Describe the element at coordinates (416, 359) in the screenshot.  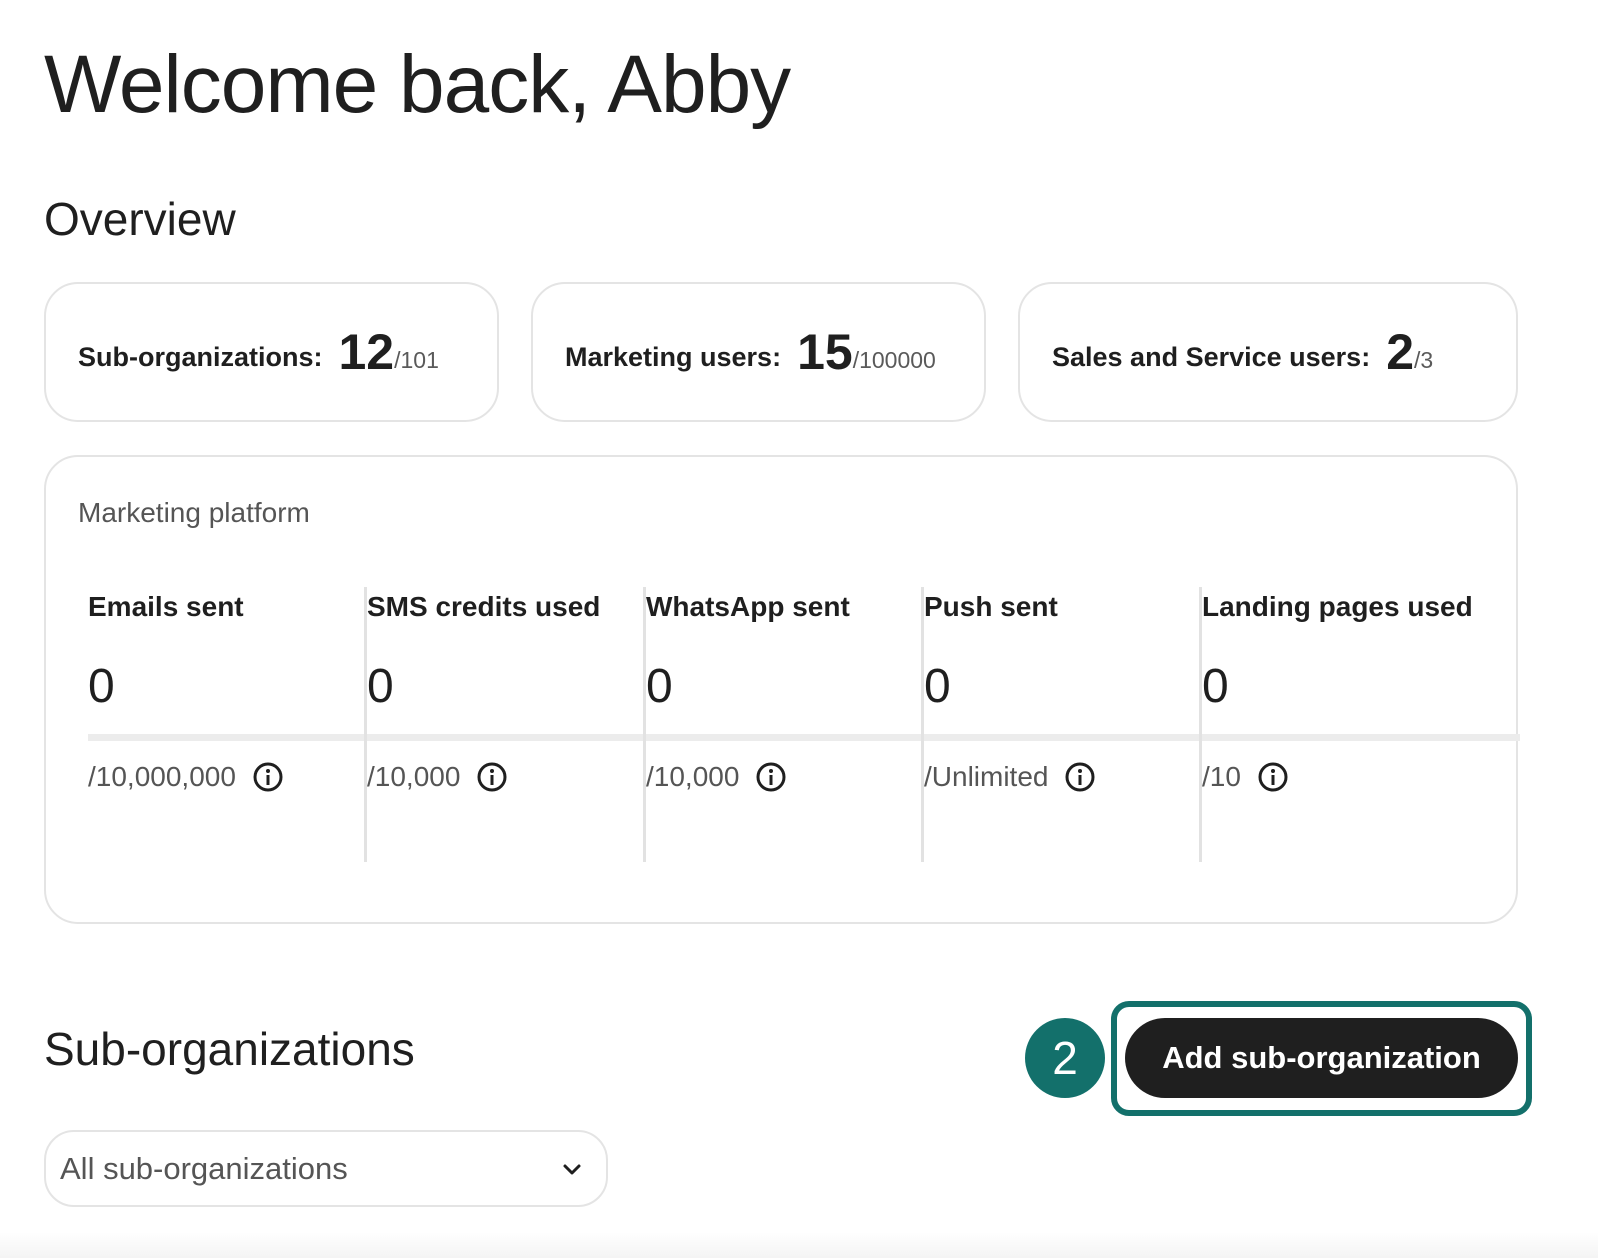
I see `stat-limit: /101` at that location.